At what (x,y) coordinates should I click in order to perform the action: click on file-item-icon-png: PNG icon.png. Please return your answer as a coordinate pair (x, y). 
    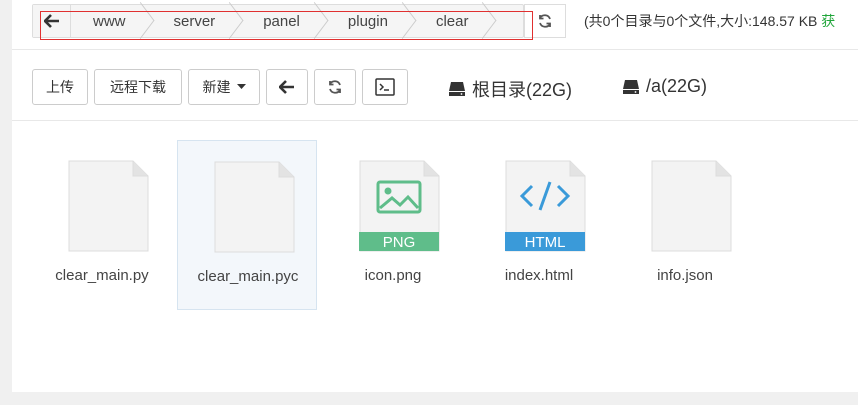
    Looking at the image, I should click on (393, 225).